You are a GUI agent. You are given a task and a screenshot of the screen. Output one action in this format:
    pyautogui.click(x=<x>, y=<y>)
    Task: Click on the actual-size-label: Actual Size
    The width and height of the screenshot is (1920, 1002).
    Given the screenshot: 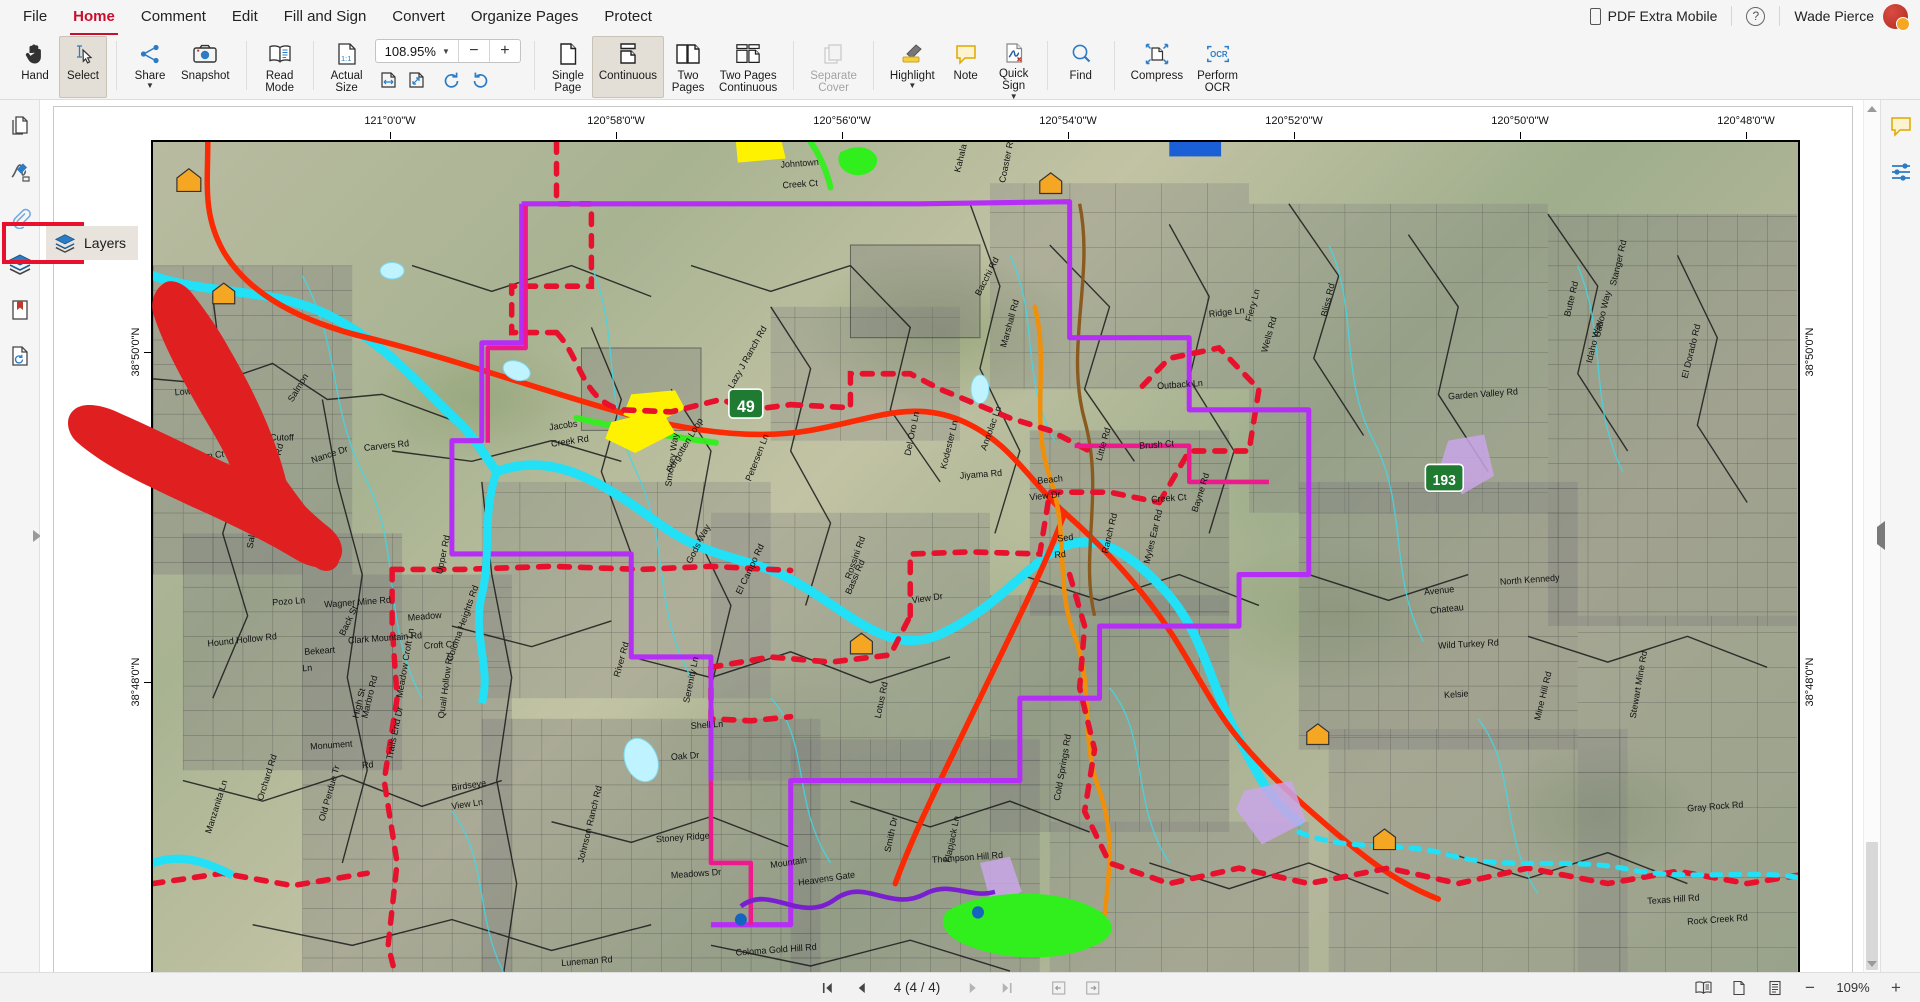 What is the action you would take?
    pyautogui.click(x=346, y=82)
    